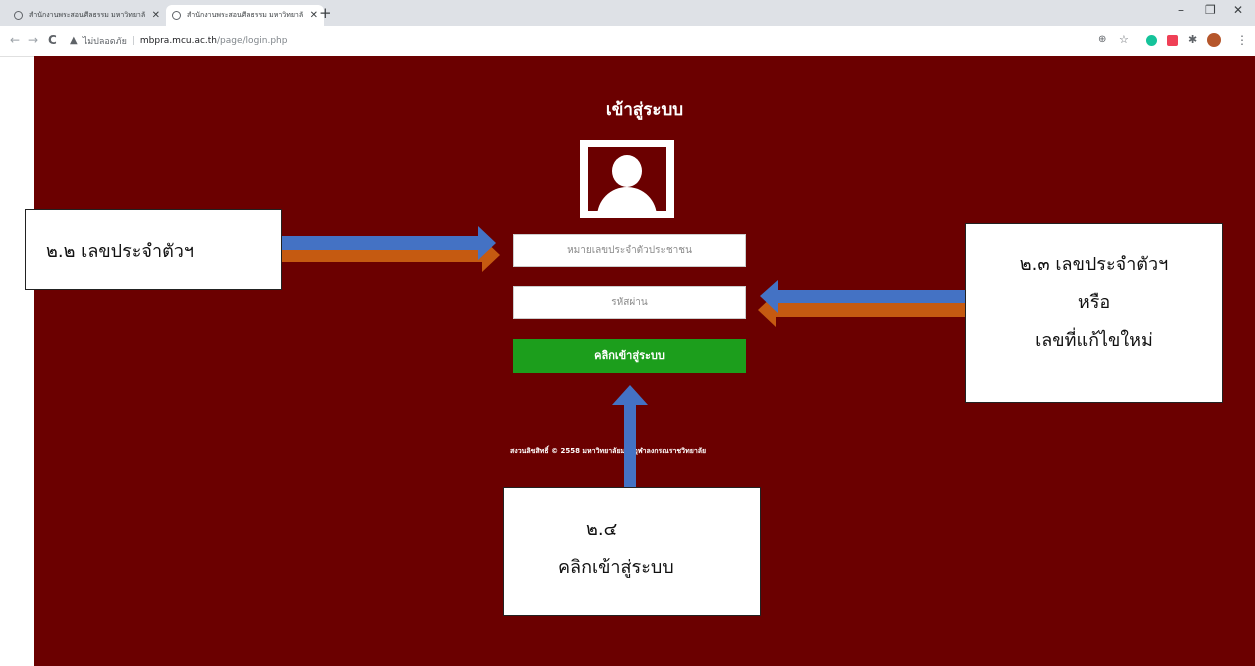 The width and height of the screenshot is (1255, 666). What do you see at coordinates (1094, 340) in the screenshot?
I see `callout-line: เลขที่แก้ไขใหม่` at bounding box center [1094, 340].